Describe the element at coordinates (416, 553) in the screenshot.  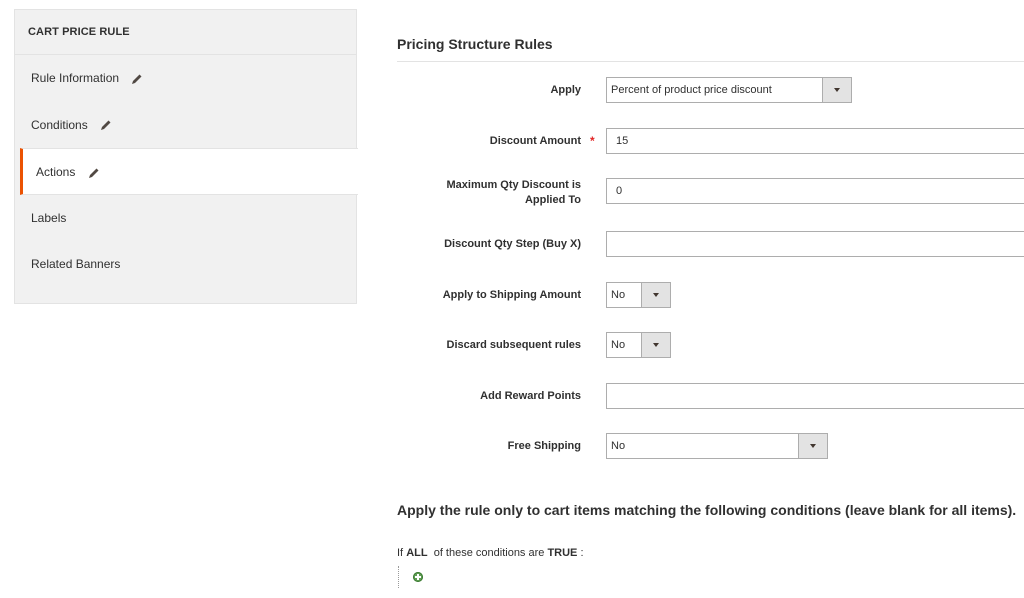
I see `aggregator-link: ALL` at that location.